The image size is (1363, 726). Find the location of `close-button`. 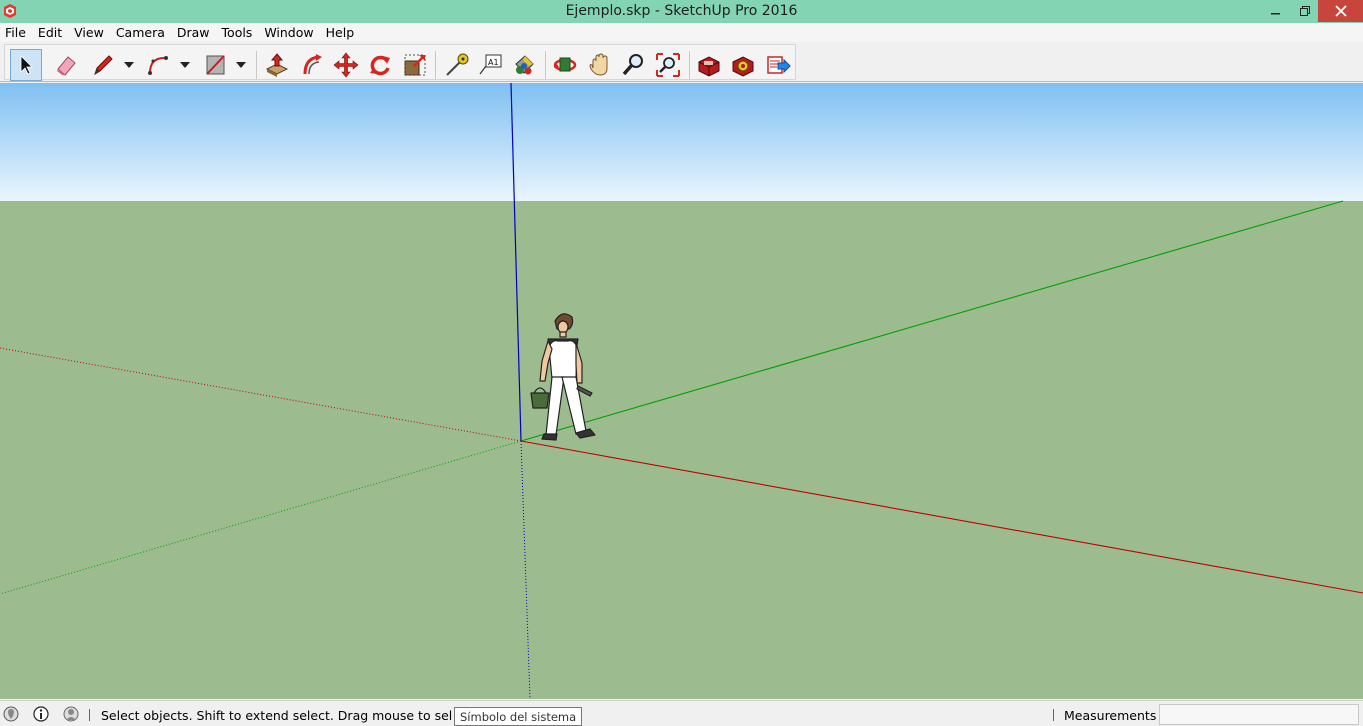

close-button is located at coordinates (1340, 11).